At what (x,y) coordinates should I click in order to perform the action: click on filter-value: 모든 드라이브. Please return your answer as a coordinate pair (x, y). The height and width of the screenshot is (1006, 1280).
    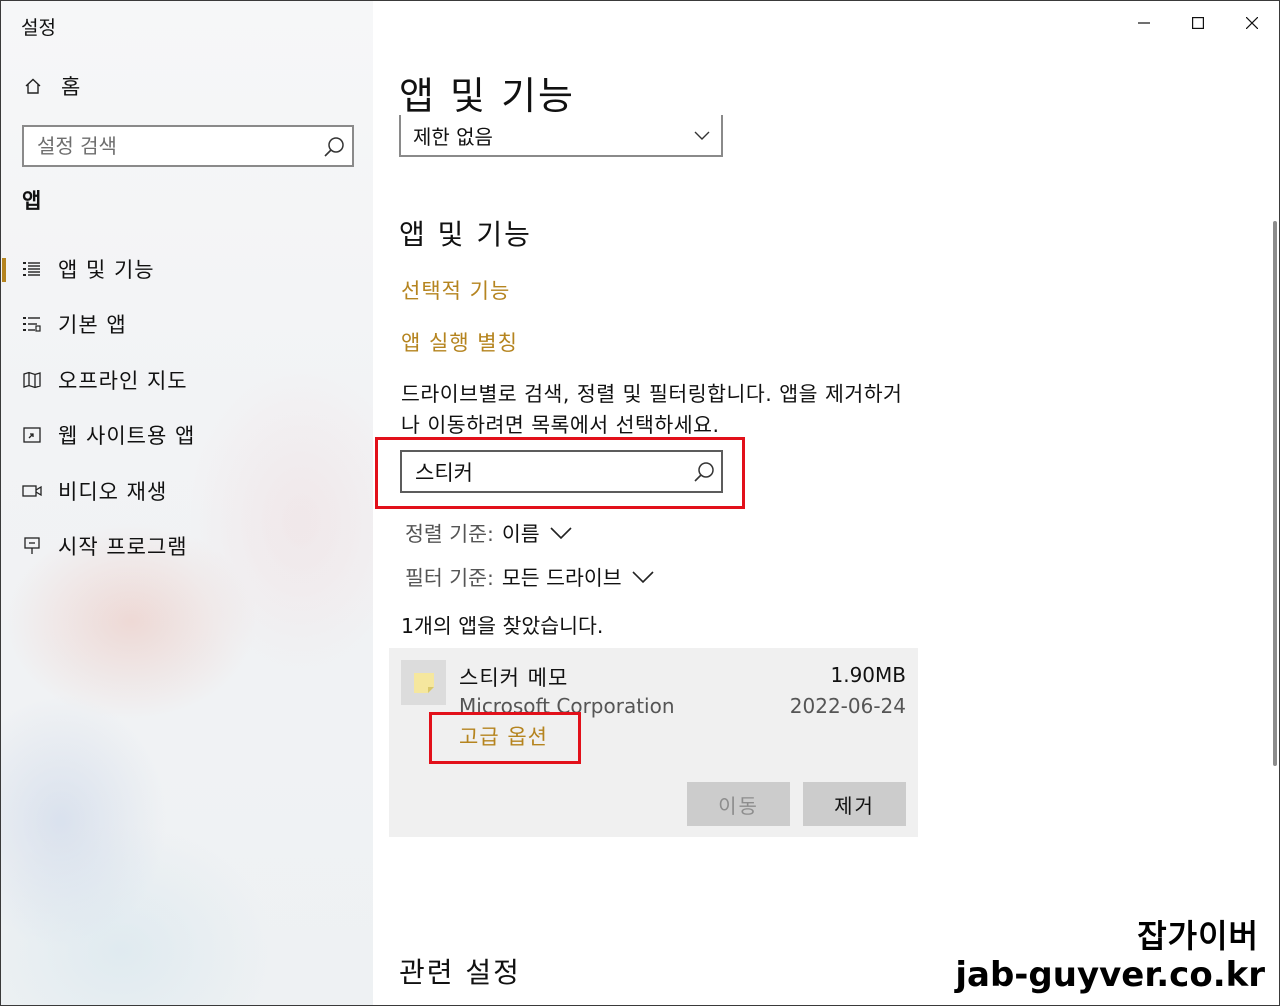
    Looking at the image, I should click on (561, 578).